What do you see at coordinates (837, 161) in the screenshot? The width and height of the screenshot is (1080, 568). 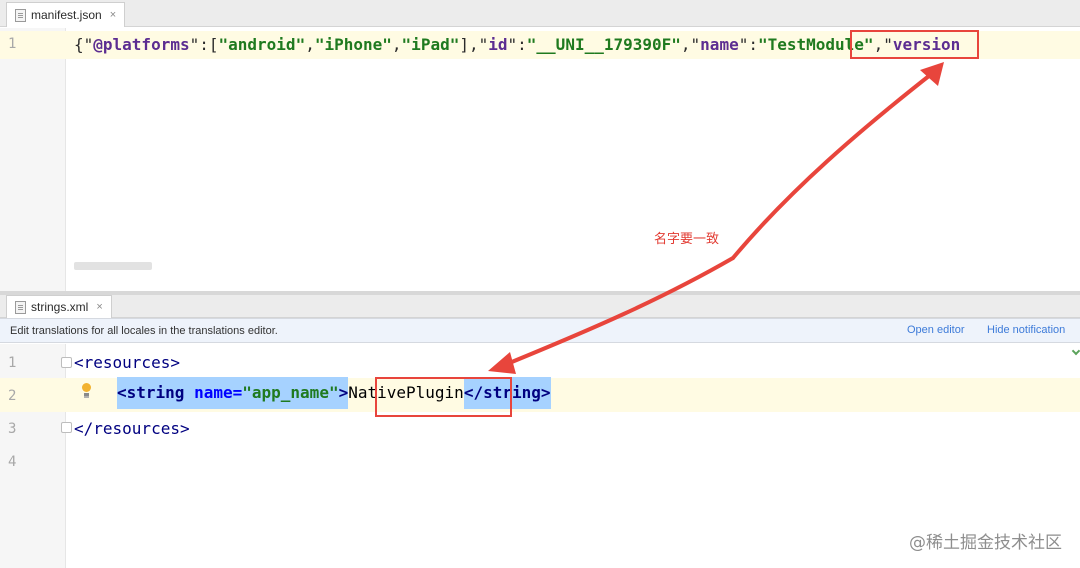 I see `arrow-to-testmodule` at bounding box center [837, 161].